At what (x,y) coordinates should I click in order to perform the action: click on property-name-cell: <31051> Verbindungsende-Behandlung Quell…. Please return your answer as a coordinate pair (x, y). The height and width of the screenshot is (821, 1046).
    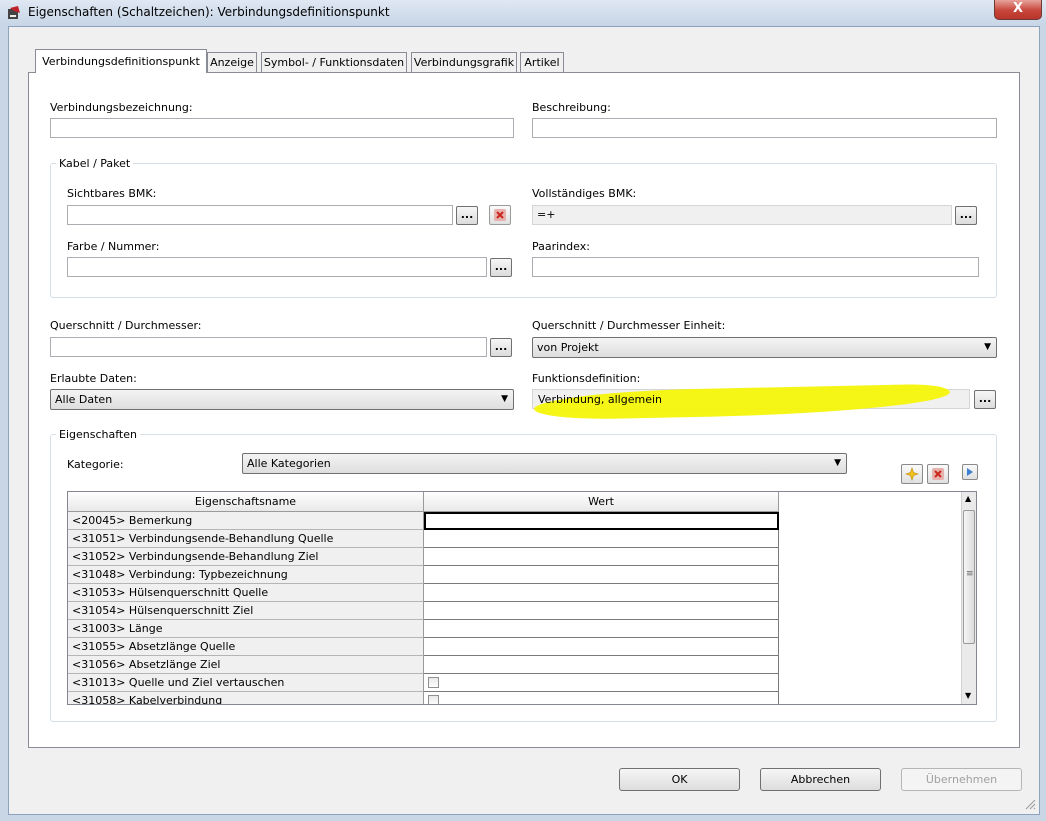
    Looking at the image, I should click on (246, 539).